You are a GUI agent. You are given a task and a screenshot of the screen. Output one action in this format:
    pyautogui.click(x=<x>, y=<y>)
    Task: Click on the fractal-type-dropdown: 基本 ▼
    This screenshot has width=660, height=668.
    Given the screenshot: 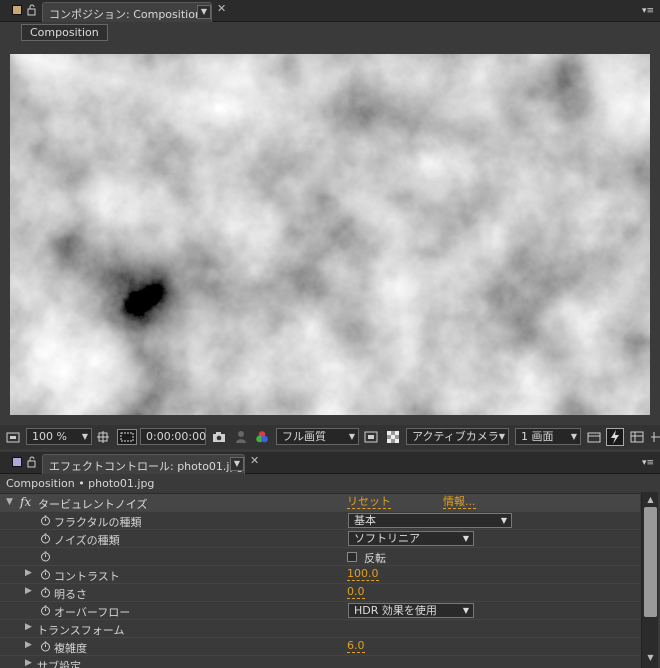 What is the action you would take?
    pyautogui.click(x=430, y=520)
    